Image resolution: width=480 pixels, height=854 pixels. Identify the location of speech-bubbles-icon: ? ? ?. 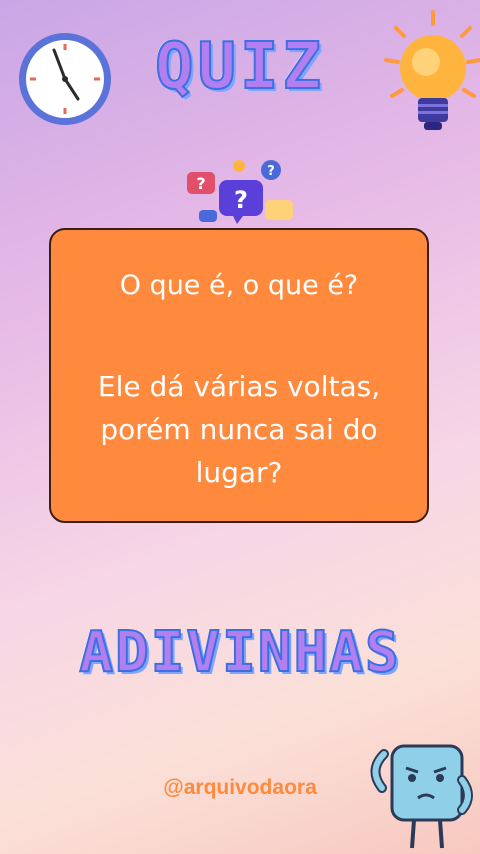
(240, 192).